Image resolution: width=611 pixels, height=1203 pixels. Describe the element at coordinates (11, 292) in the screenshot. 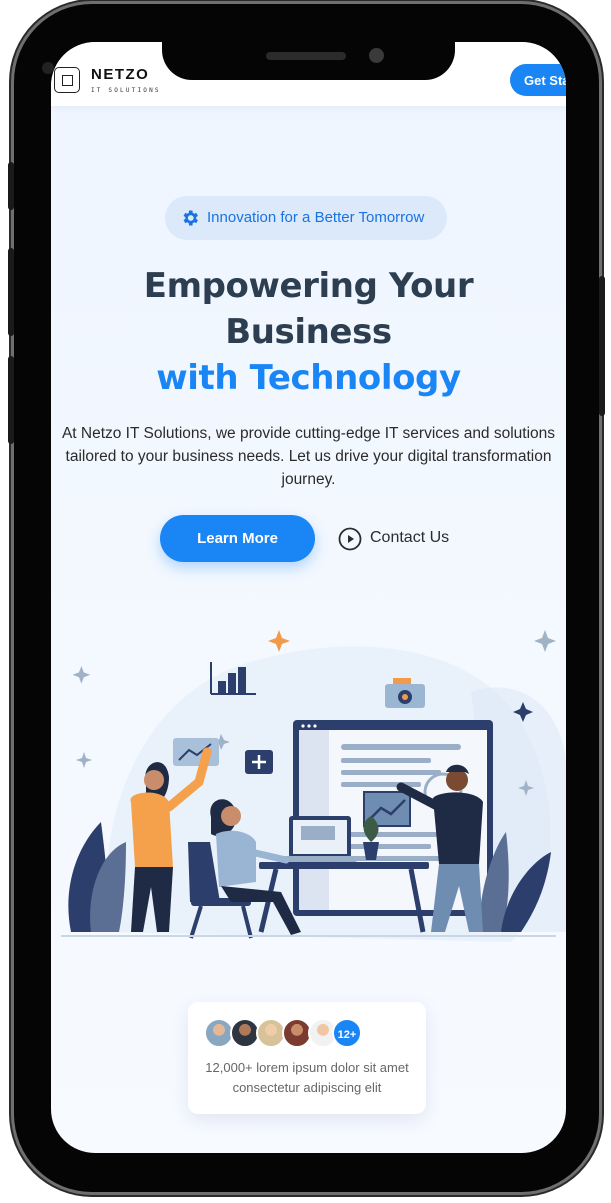

I see `side-button-volume-up` at that location.